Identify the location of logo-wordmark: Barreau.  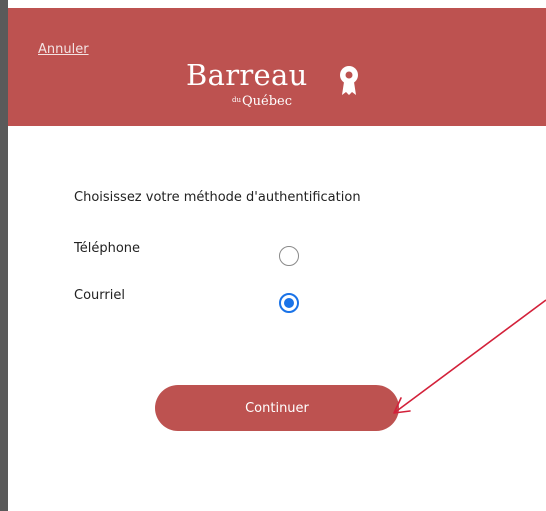
(247, 75).